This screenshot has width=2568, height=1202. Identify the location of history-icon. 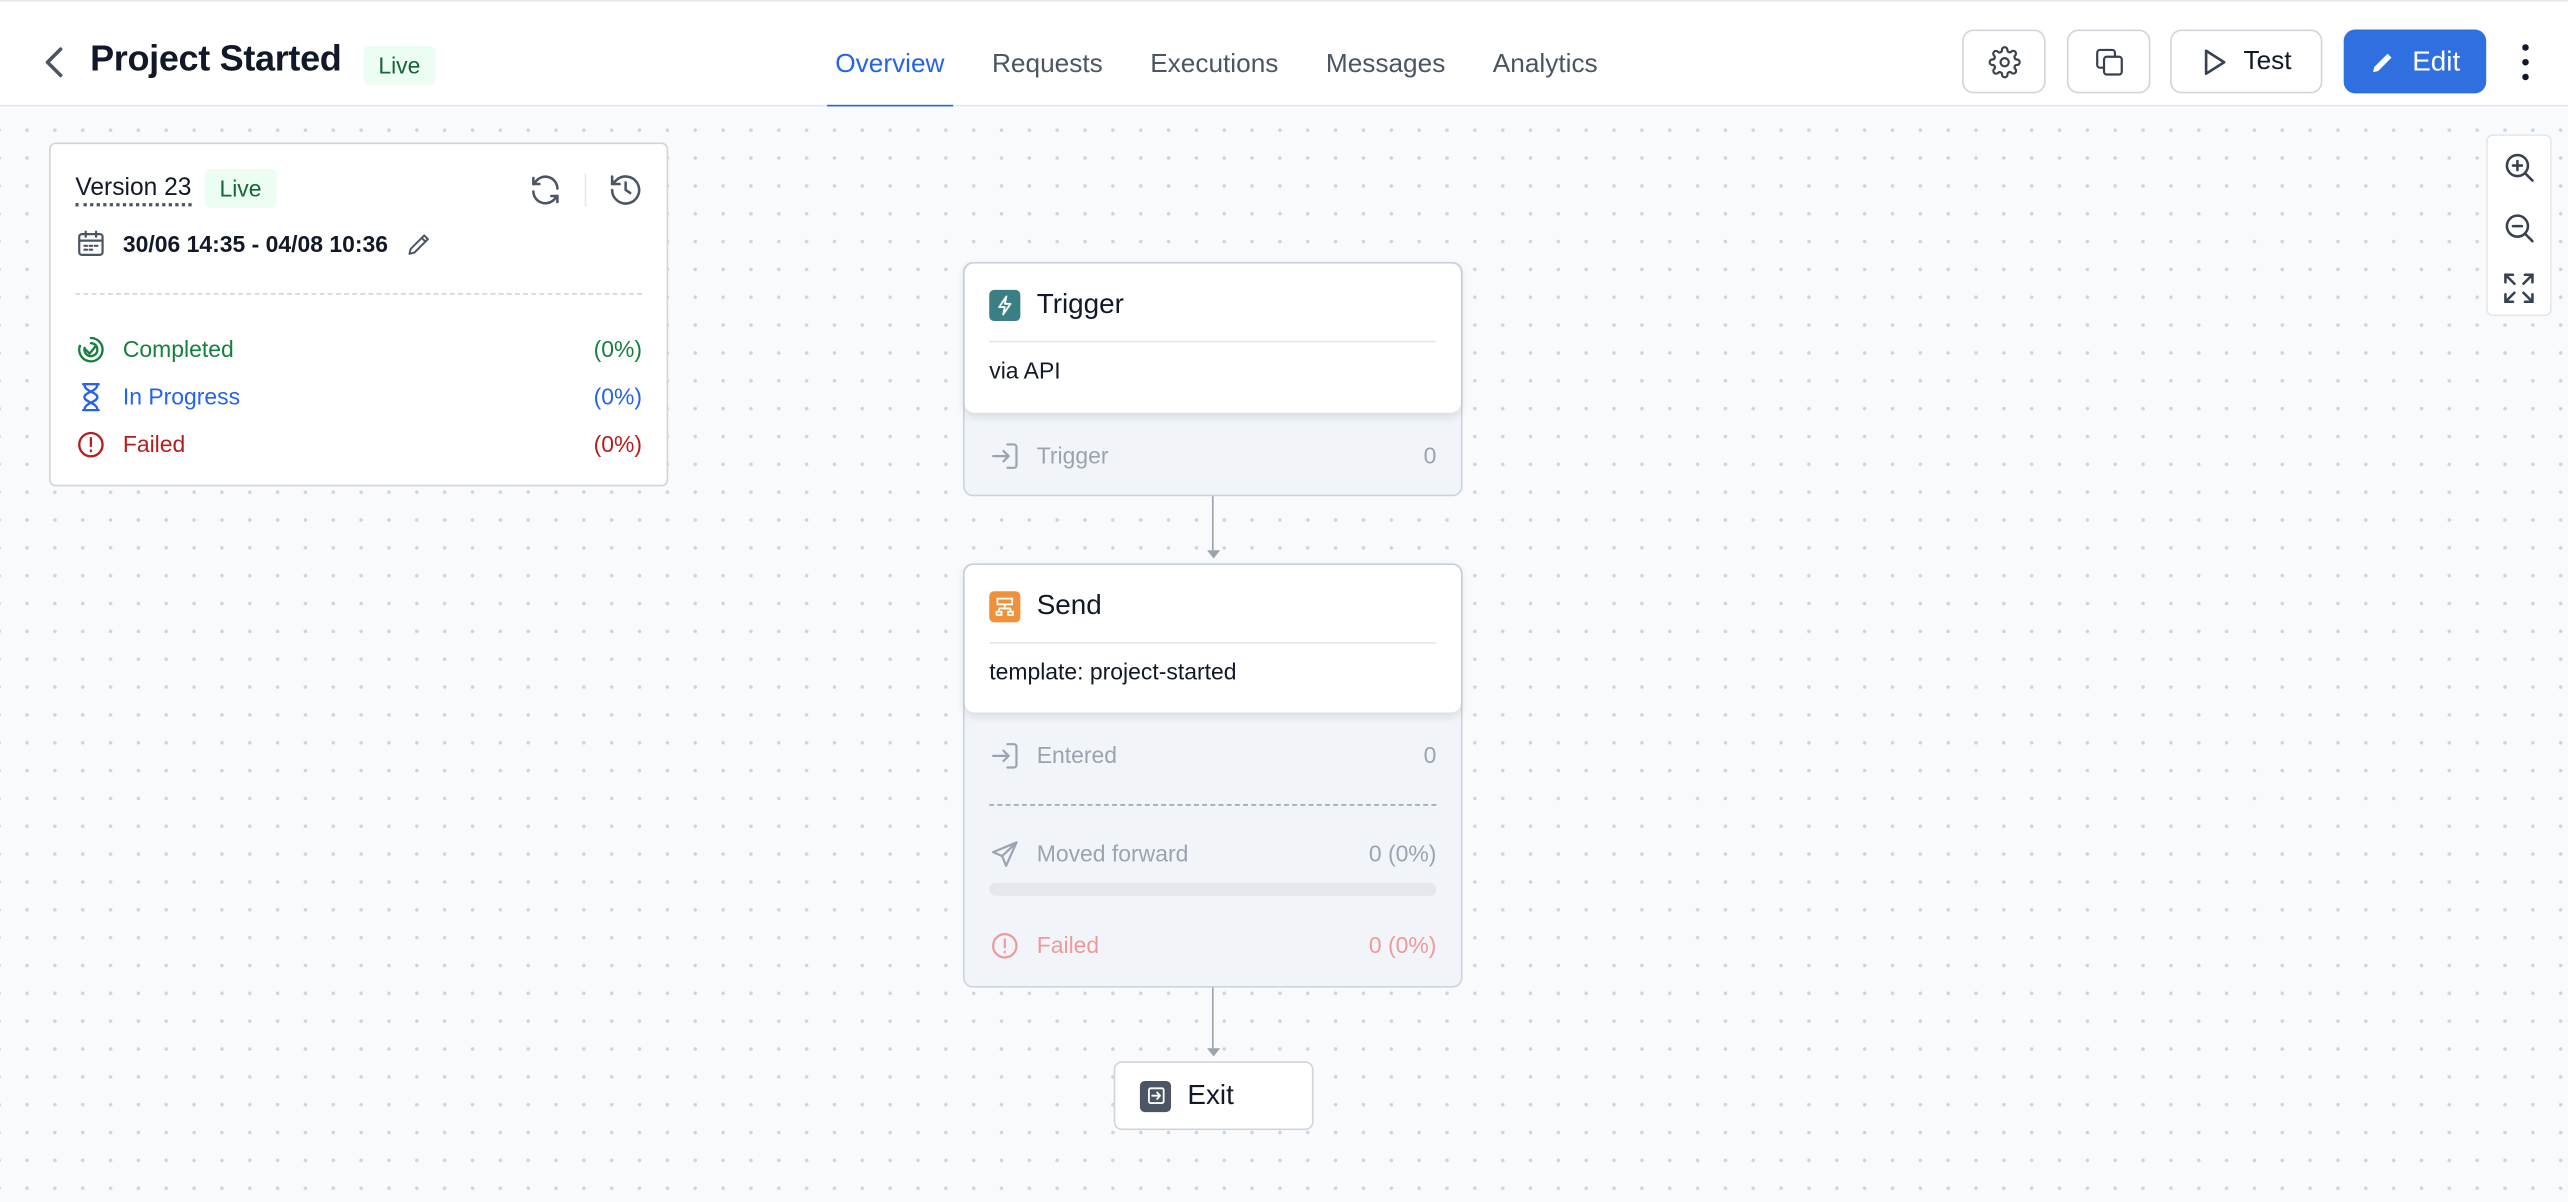
(625, 190).